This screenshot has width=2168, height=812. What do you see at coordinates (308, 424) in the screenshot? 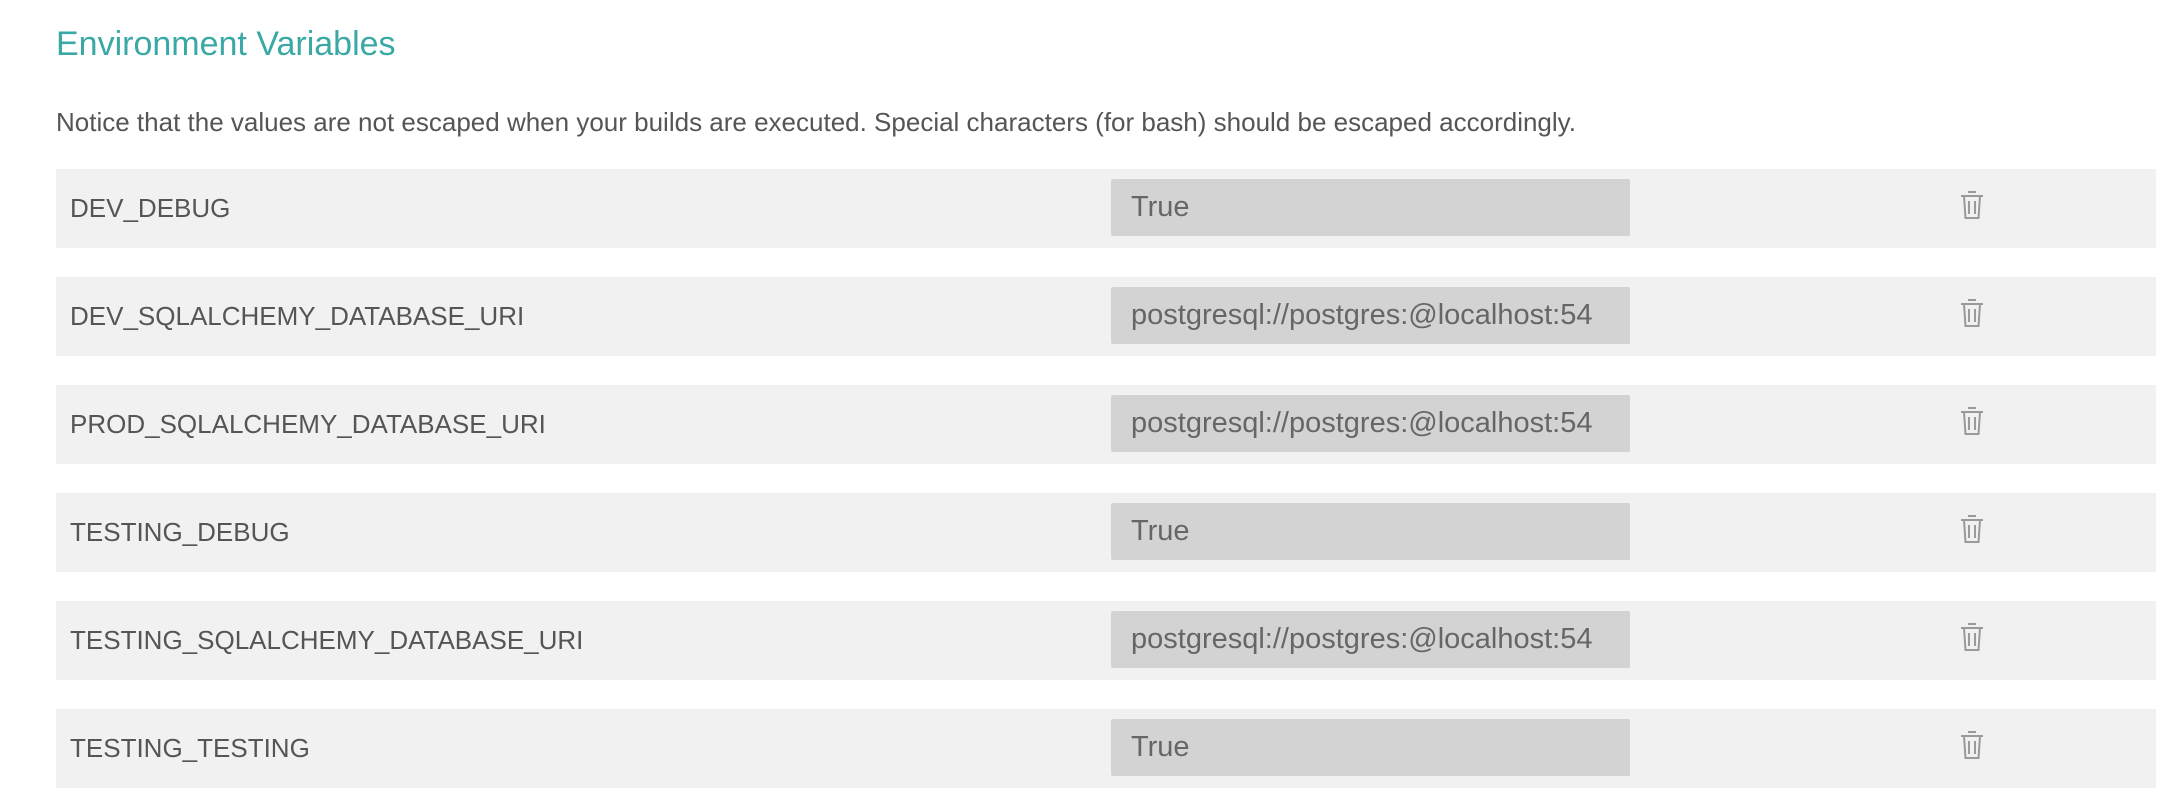
I see `env-var-name: PROD_SQLALCHEMY_DATABASE_URI` at bounding box center [308, 424].